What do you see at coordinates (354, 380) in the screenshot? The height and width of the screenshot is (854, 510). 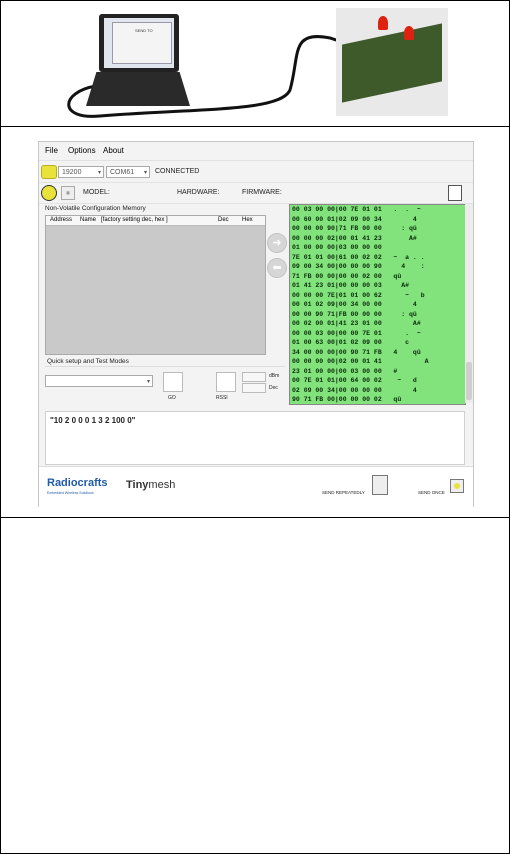 I see `hex-row: 00 7E 01 01|00 64 00 02 ~ d` at bounding box center [354, 380].